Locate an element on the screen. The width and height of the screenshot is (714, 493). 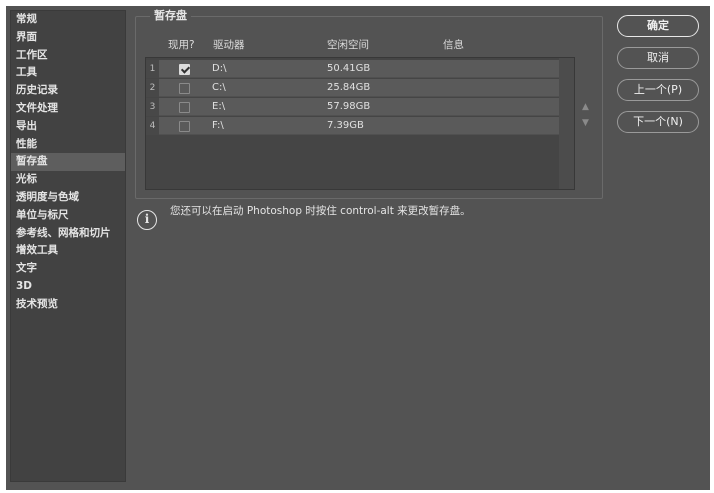
sidebar-item-plugins: 增效工具 is located at coordinates (68, 251).